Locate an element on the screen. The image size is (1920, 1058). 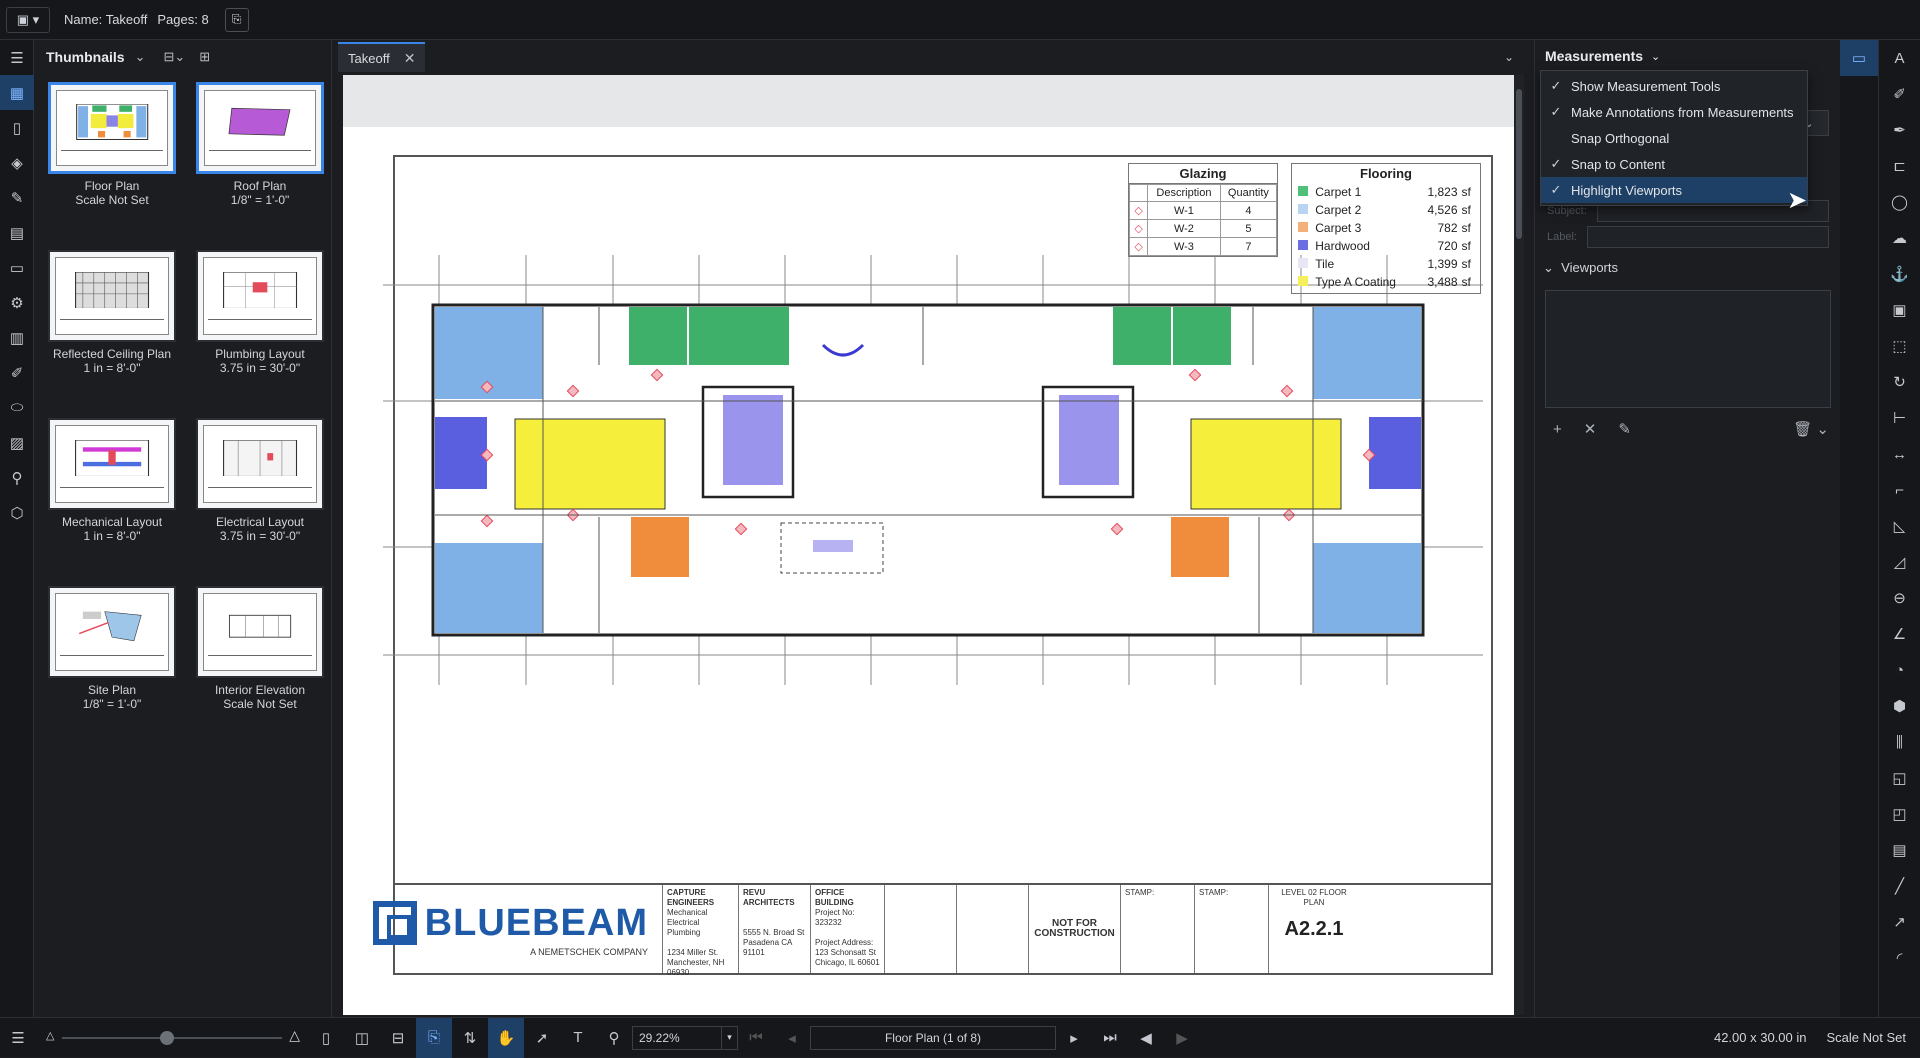
rotate-icon: ↻ is located at coordinates (1899, 382).